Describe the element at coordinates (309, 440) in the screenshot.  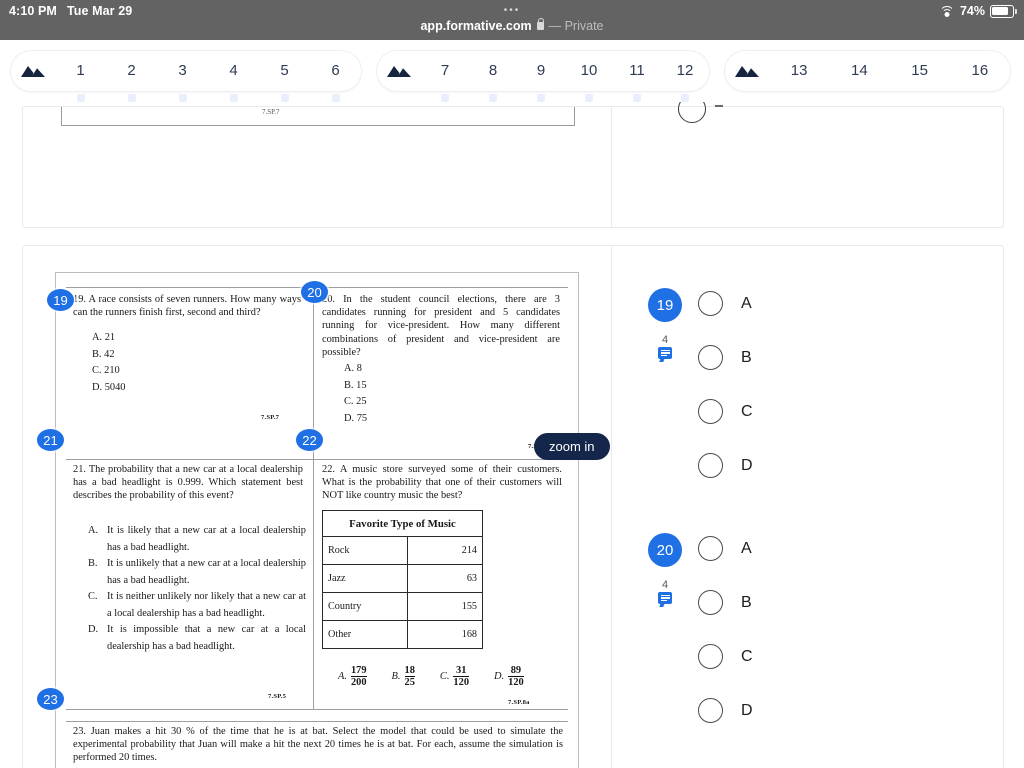
I see `doc-badge-22: 22` at that location.